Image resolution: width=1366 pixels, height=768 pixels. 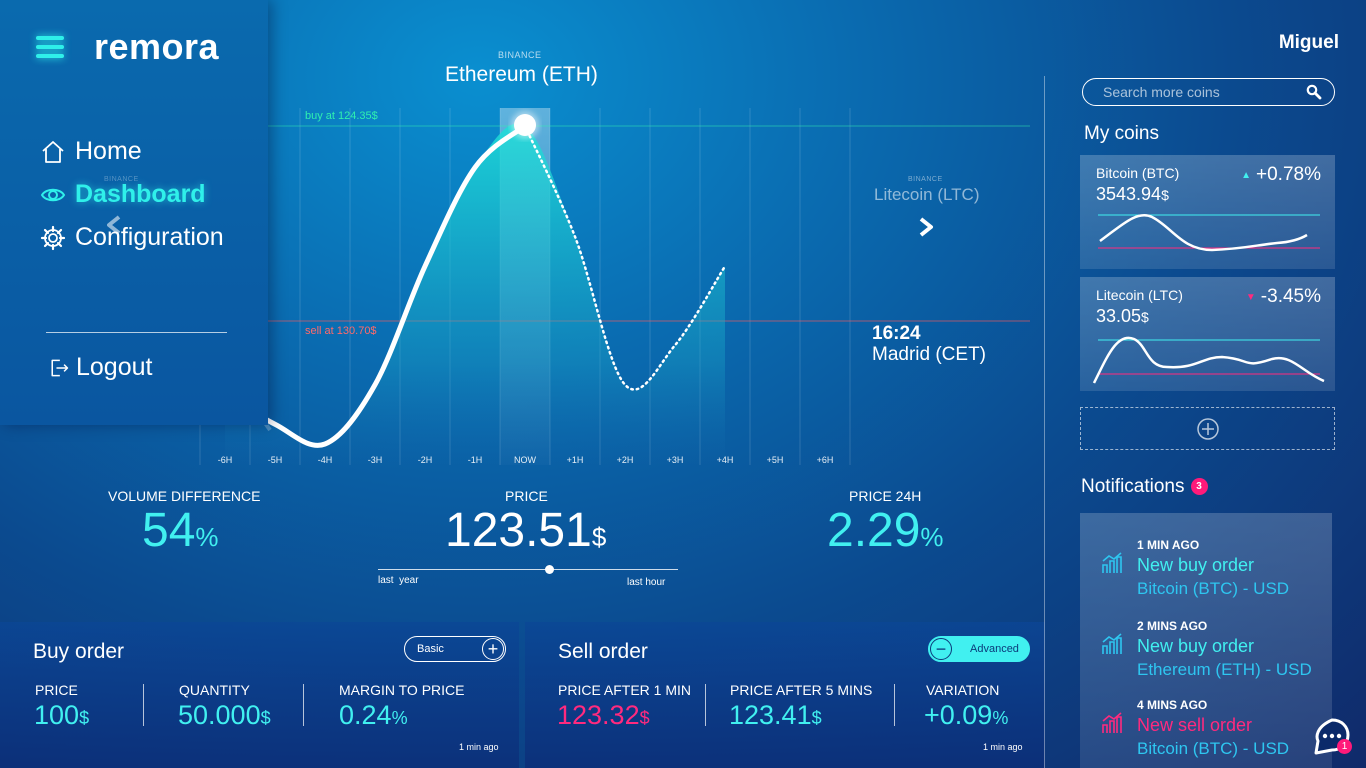 What do you see at coordinates (1207, 212) in the screenshot?
I see `coin-card-btc: Bitcoin (BTC) 3543.94$ ▲ +0.78%` at bounding box center [1207, 212].